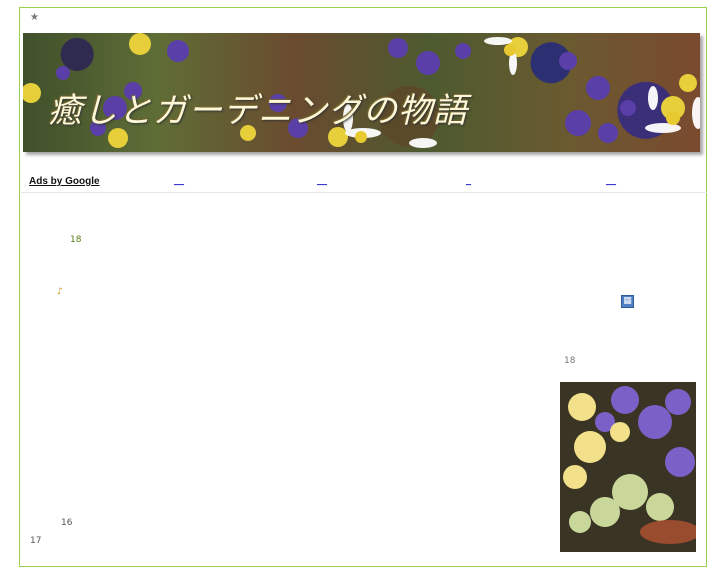  I want to click on calendar-icon: ▦, so click(627, 301).